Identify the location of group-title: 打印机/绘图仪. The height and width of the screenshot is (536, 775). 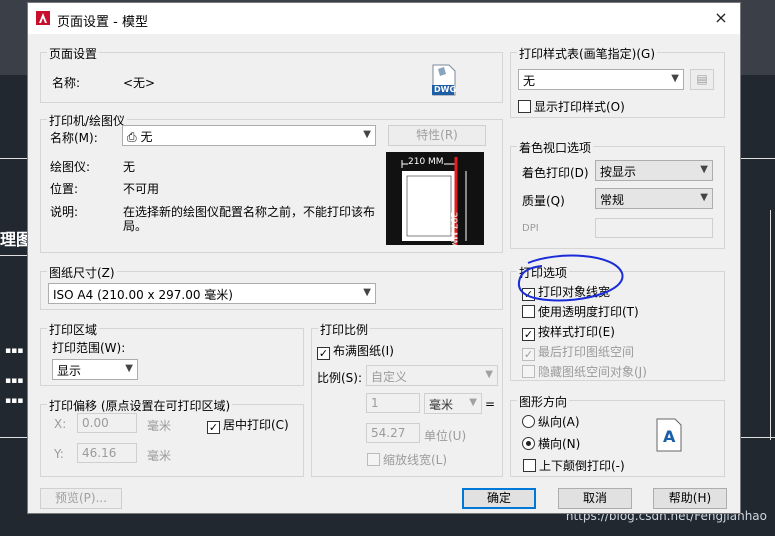
(87, 120).